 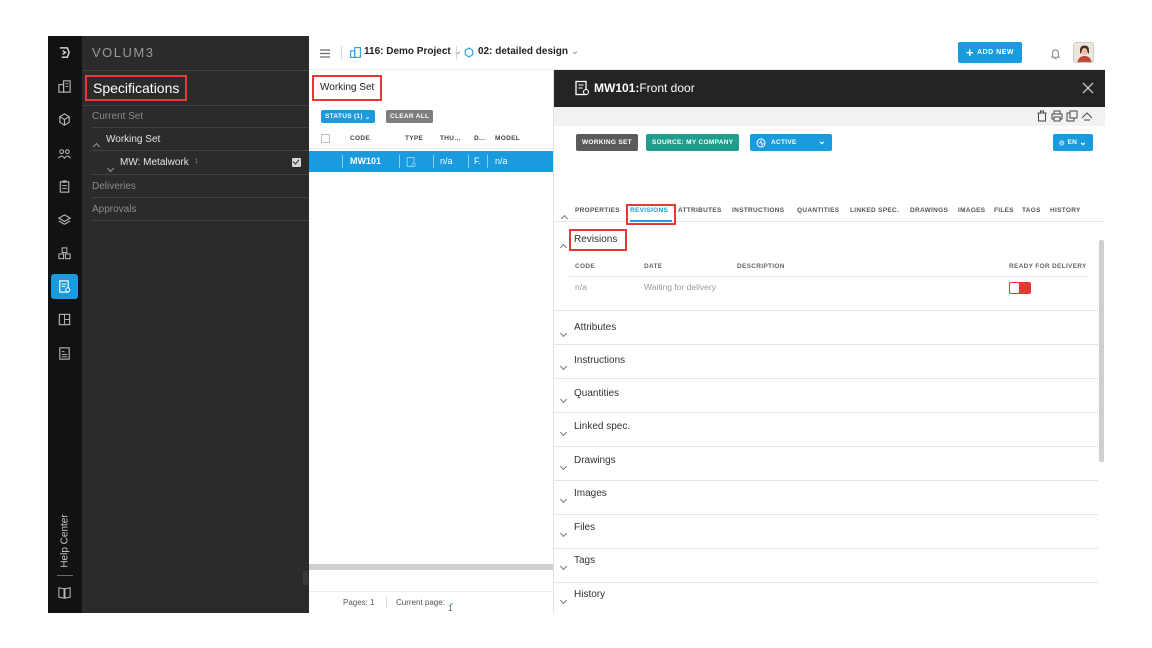 What do you see at coordinates (114, 209) in the screenshot?
I see `approvals-item: Approvals` at bounding box center [114, 209].